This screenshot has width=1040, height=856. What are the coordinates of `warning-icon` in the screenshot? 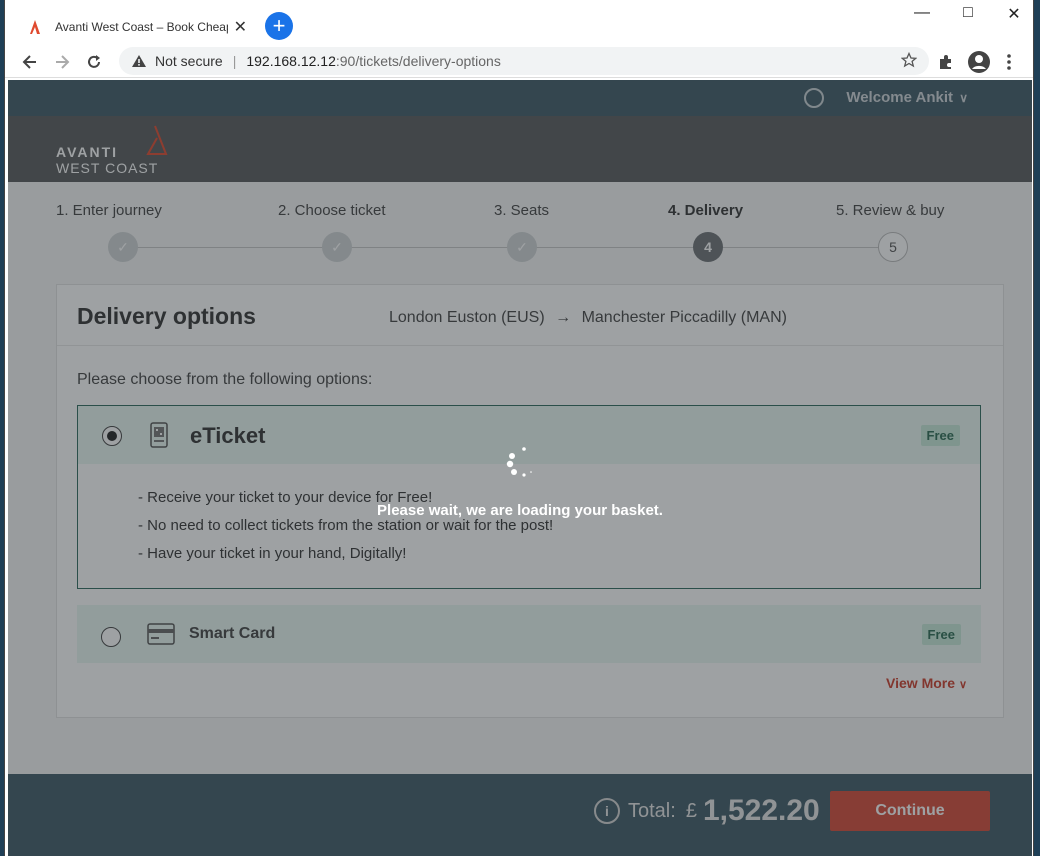 It's located at (139, 61).